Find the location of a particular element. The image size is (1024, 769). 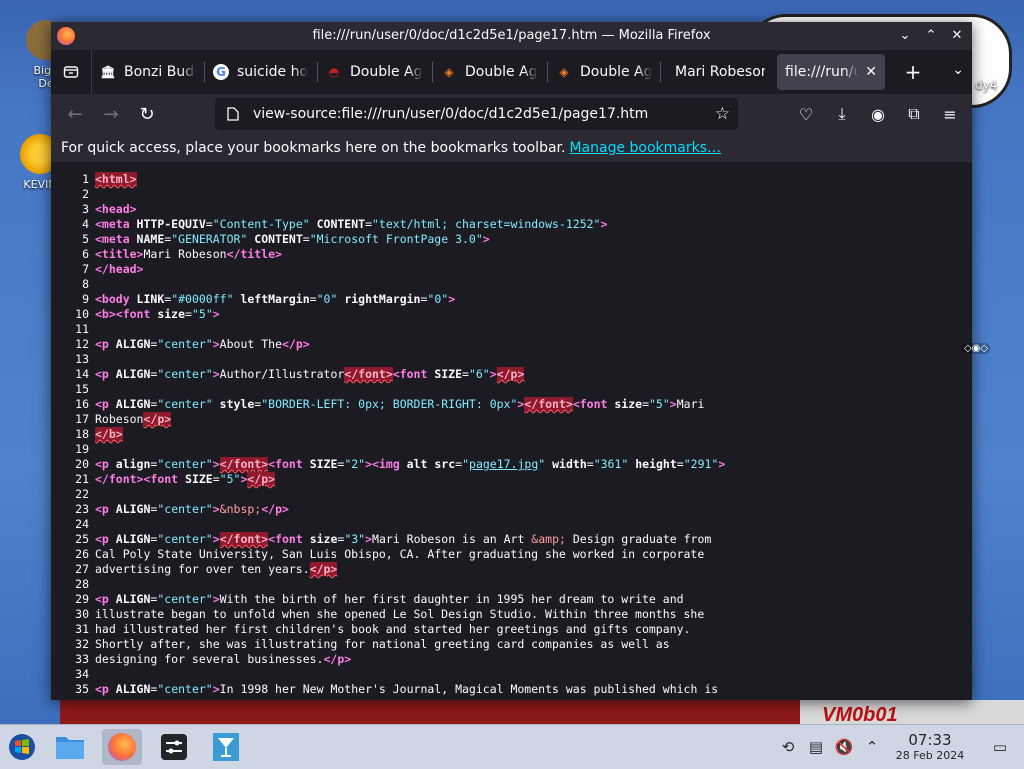

source-tag: <head> is located at coordinates (116, 209).